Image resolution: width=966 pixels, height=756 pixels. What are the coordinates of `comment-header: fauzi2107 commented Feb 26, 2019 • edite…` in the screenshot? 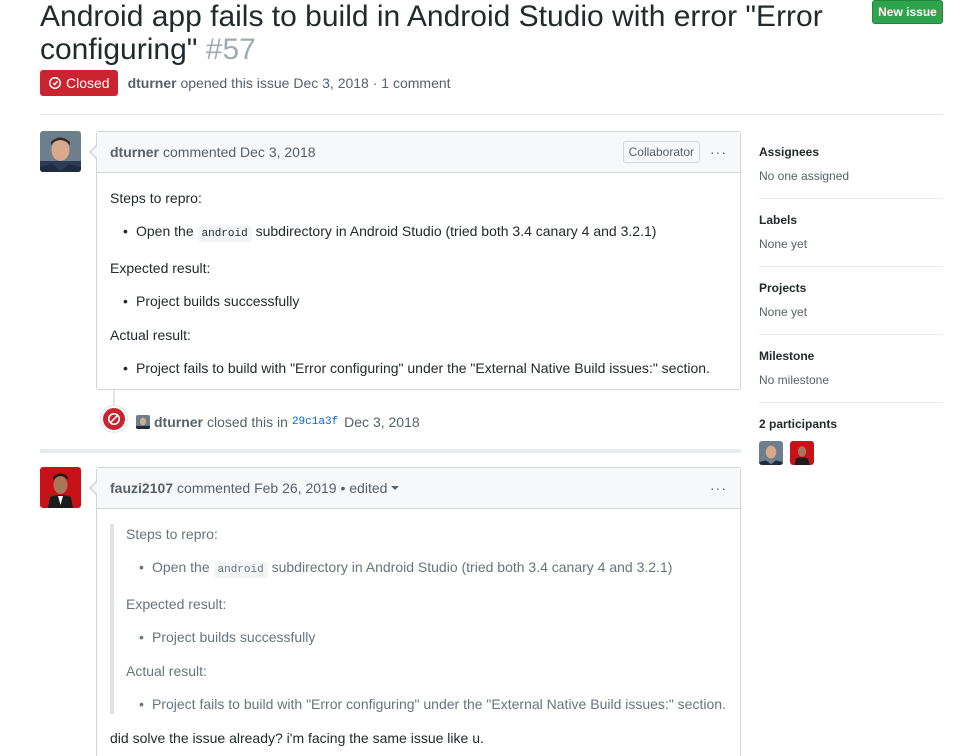 It's located at (418, 488).